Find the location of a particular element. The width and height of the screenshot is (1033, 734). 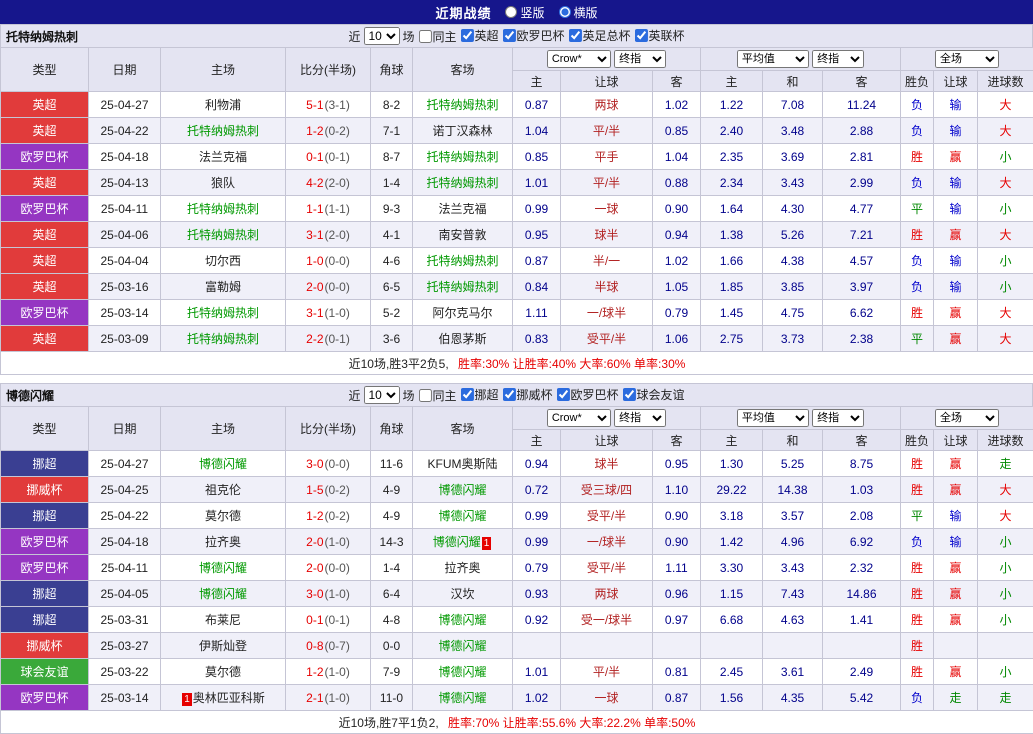

handicap-cell: 平手 is located at coordinates (607, 157).